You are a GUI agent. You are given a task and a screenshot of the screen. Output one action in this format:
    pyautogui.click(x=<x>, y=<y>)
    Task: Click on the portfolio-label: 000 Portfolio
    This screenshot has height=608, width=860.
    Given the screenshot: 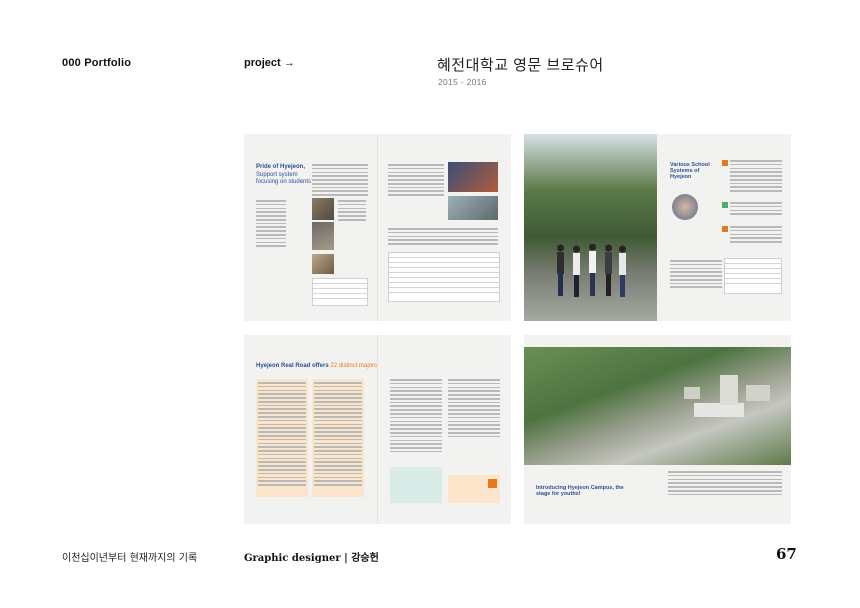 What is the action you would take?
    pyautogui.click(x=97, y=63)
    